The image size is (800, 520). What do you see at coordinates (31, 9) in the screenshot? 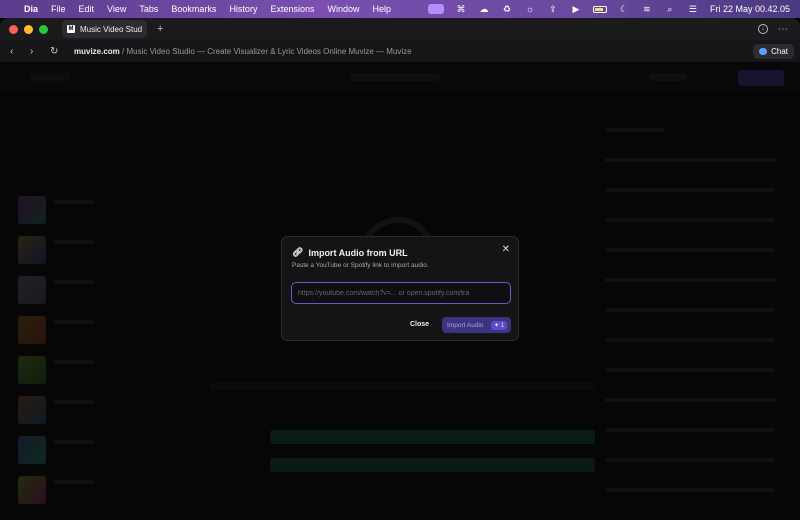
I see `app-menu: Dia` at bounding box center [31, 9].